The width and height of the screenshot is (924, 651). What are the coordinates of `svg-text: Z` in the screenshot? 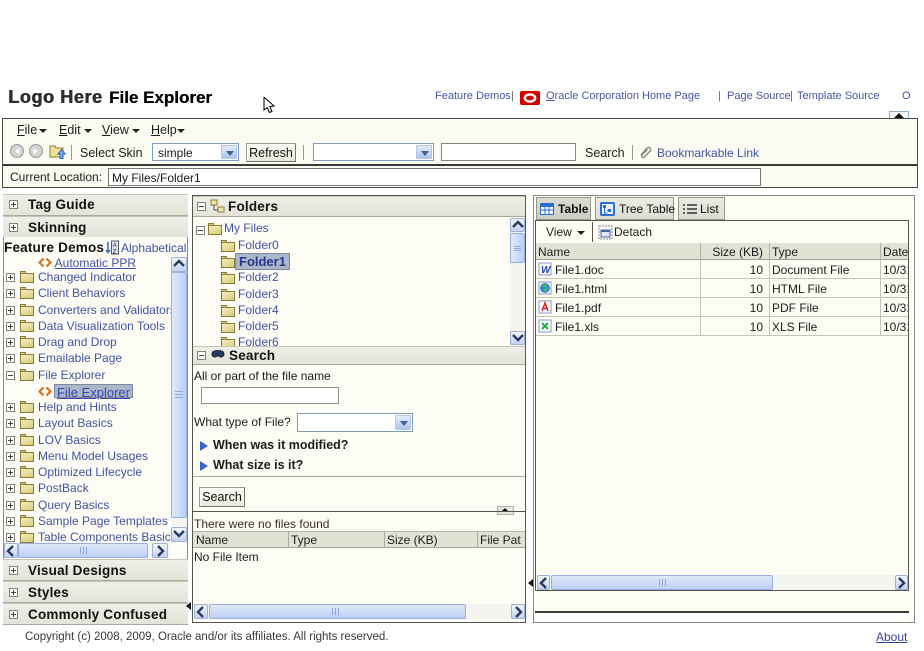 It's located at (115, 253).